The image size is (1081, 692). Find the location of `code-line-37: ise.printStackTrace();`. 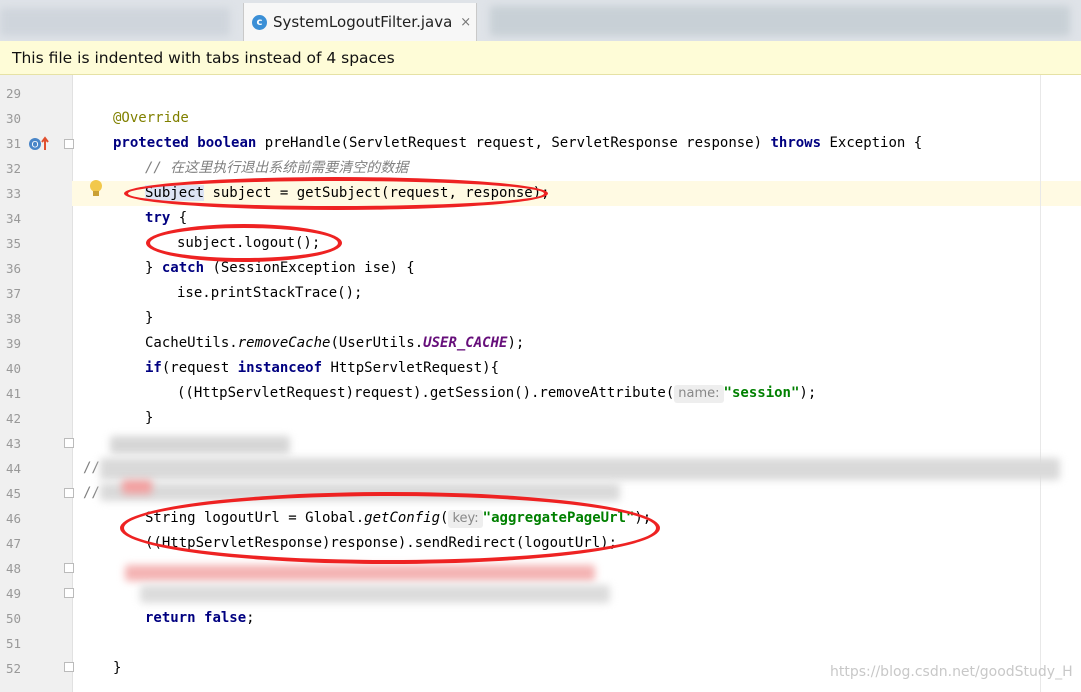

code-line-37: ise.printStackTrace(); is located at coordinates (269, 293).